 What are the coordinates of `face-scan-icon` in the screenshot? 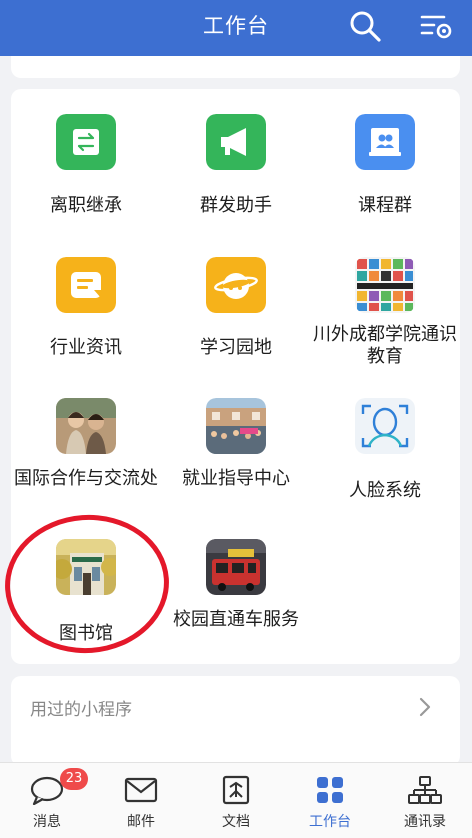 It's located at (385, 426).